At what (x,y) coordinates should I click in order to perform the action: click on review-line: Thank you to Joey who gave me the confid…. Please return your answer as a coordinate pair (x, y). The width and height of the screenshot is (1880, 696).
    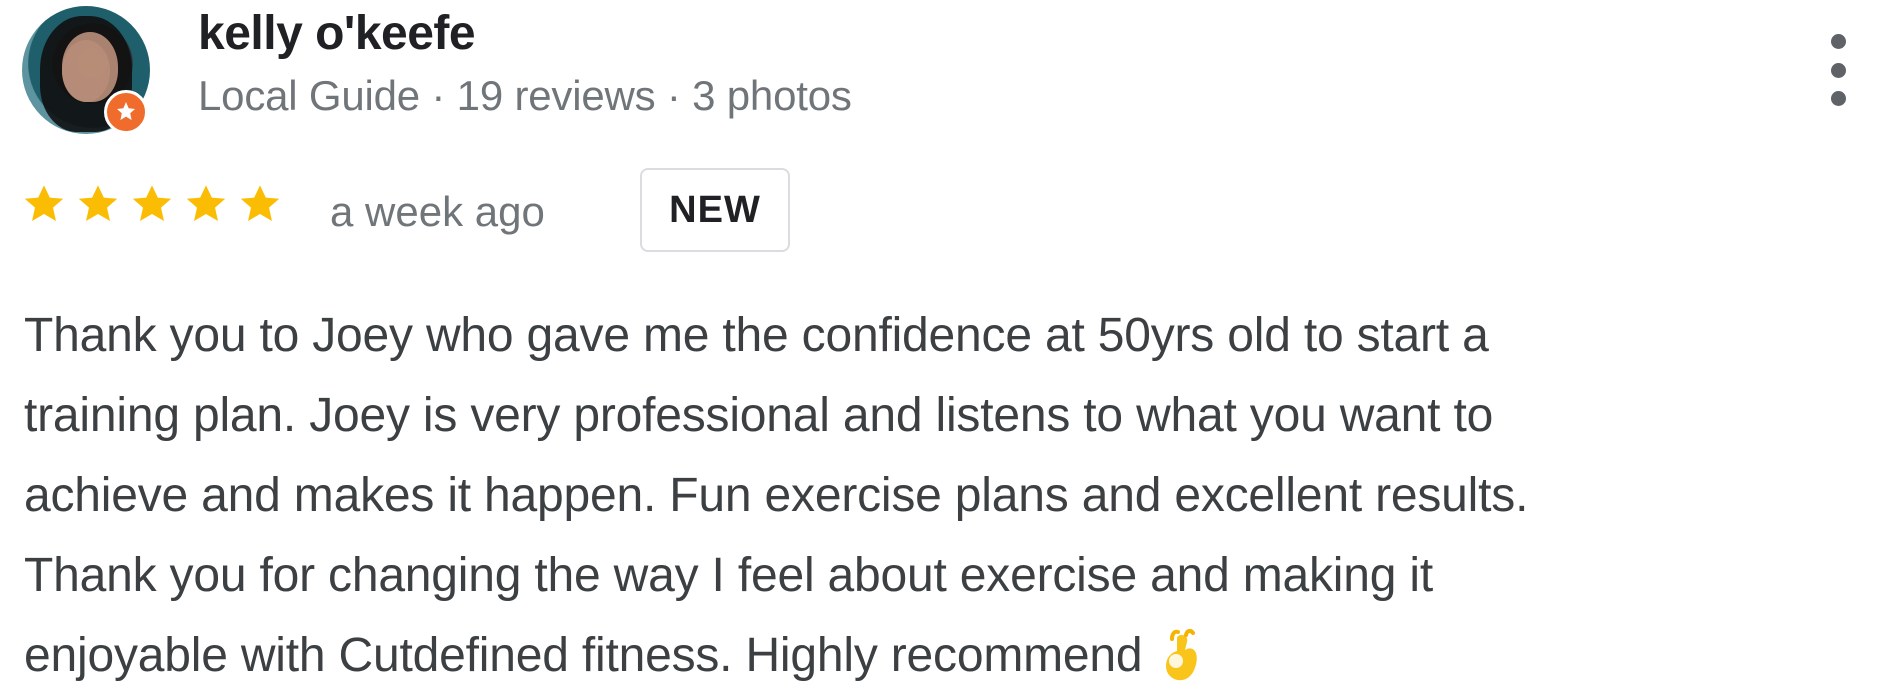
    Looking at the image, I should click on (756, 335).